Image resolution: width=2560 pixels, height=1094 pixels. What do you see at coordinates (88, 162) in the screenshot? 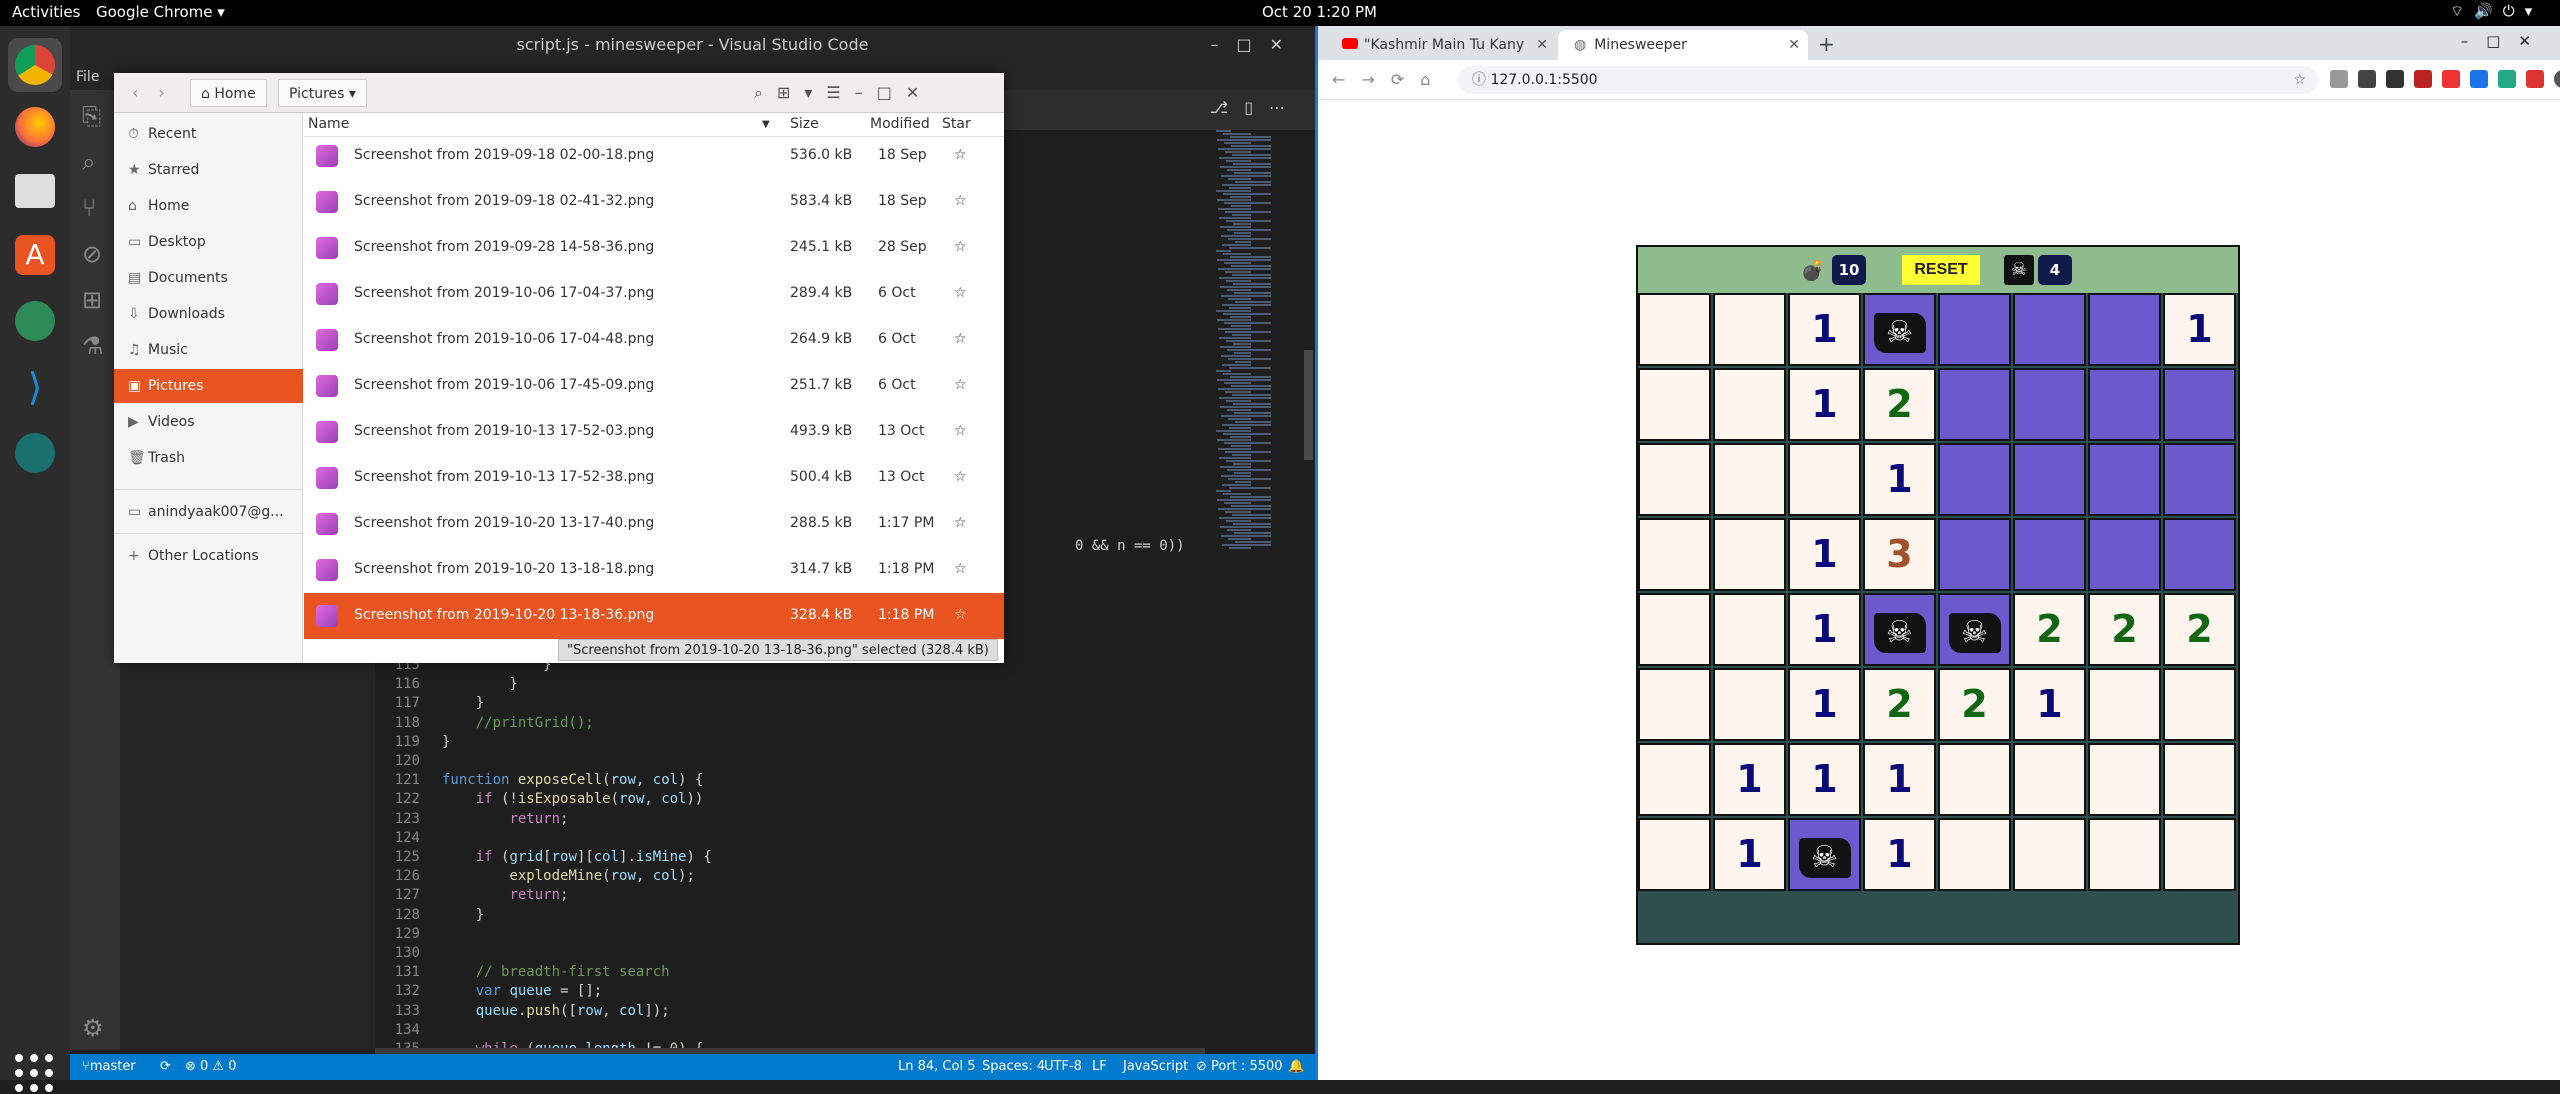
I see `search-icon: ⌕` at bounding box center [88, 162].